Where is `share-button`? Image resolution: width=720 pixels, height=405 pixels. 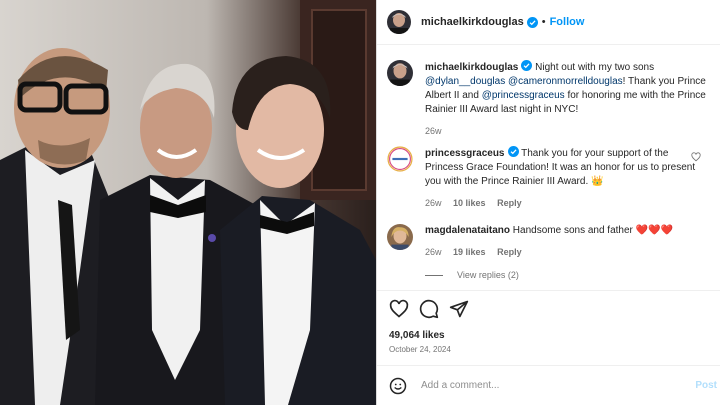
share-button is located at coordinates (459, 309).